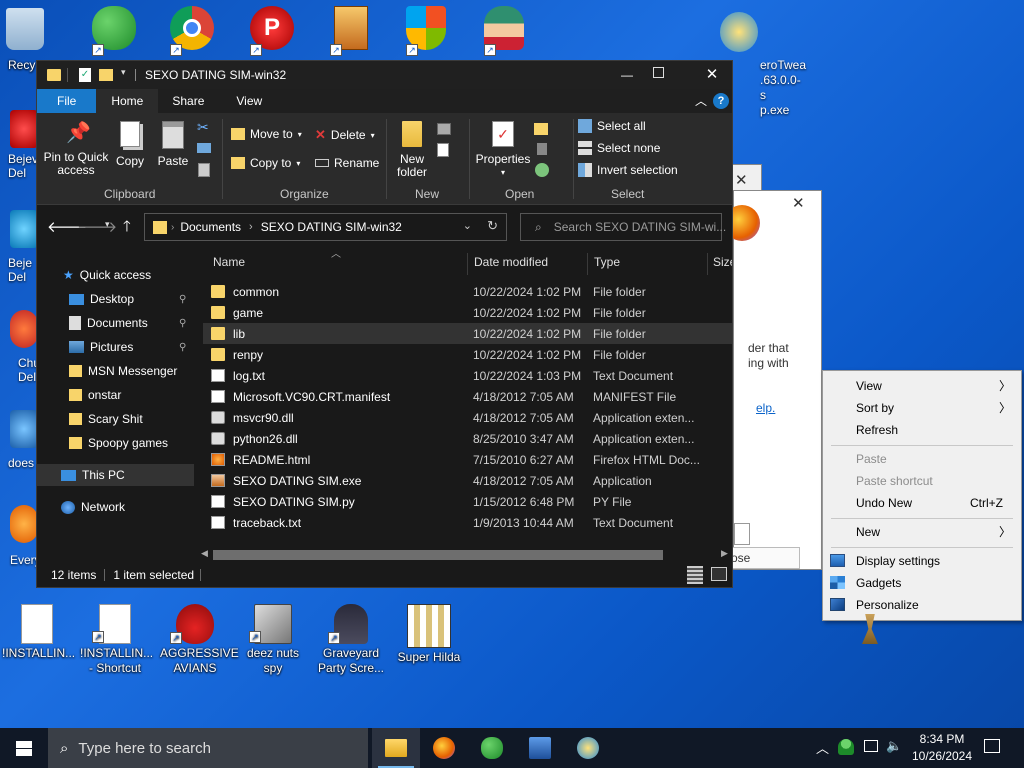  Describe the element at coordinates (115, 347) in the screenshot. I see `nav-item-pictures: Pictures ⚲` at that location.